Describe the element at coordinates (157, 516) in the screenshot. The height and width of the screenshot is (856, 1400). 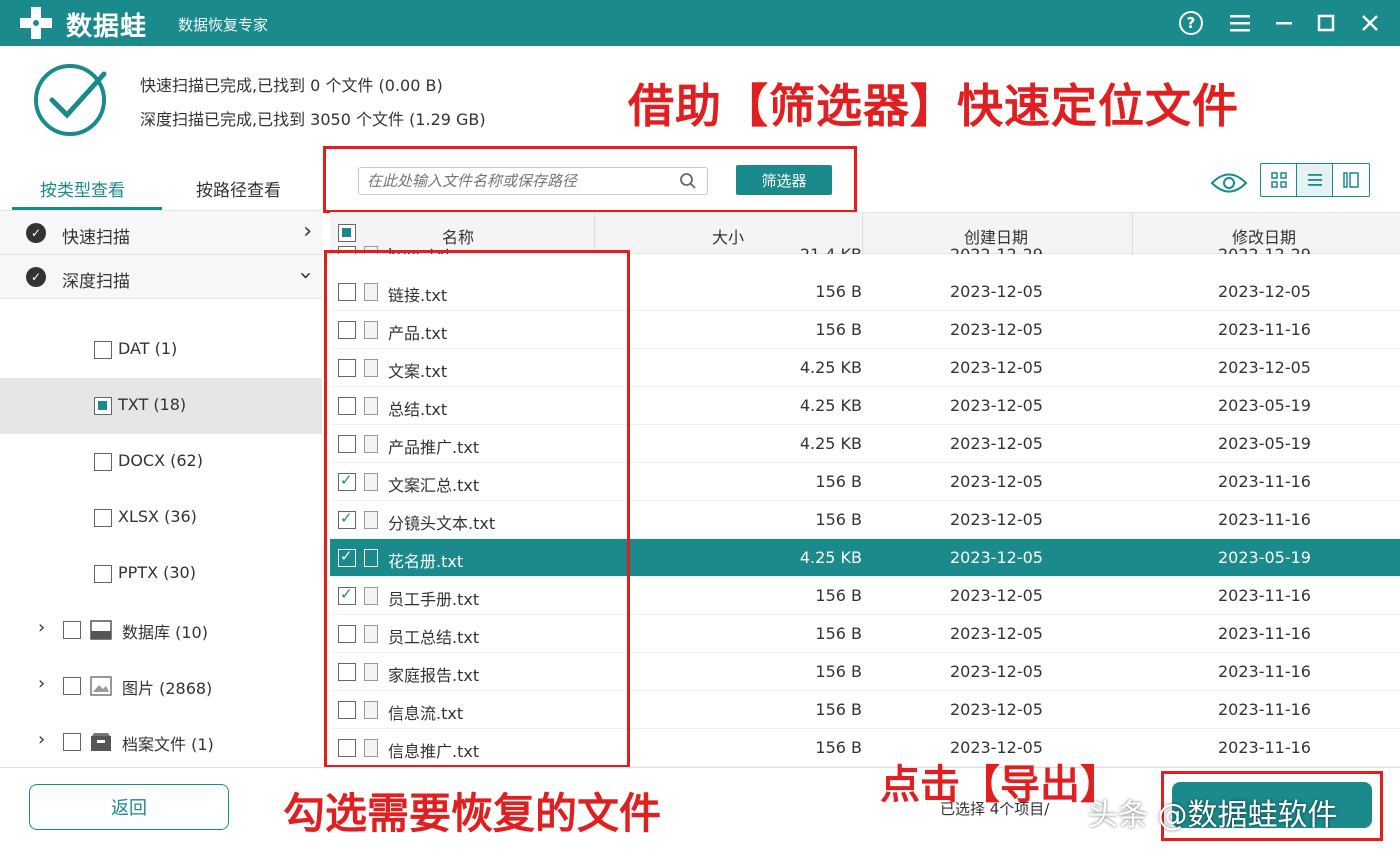
I see `type-label: XLSX (36)` at that location.